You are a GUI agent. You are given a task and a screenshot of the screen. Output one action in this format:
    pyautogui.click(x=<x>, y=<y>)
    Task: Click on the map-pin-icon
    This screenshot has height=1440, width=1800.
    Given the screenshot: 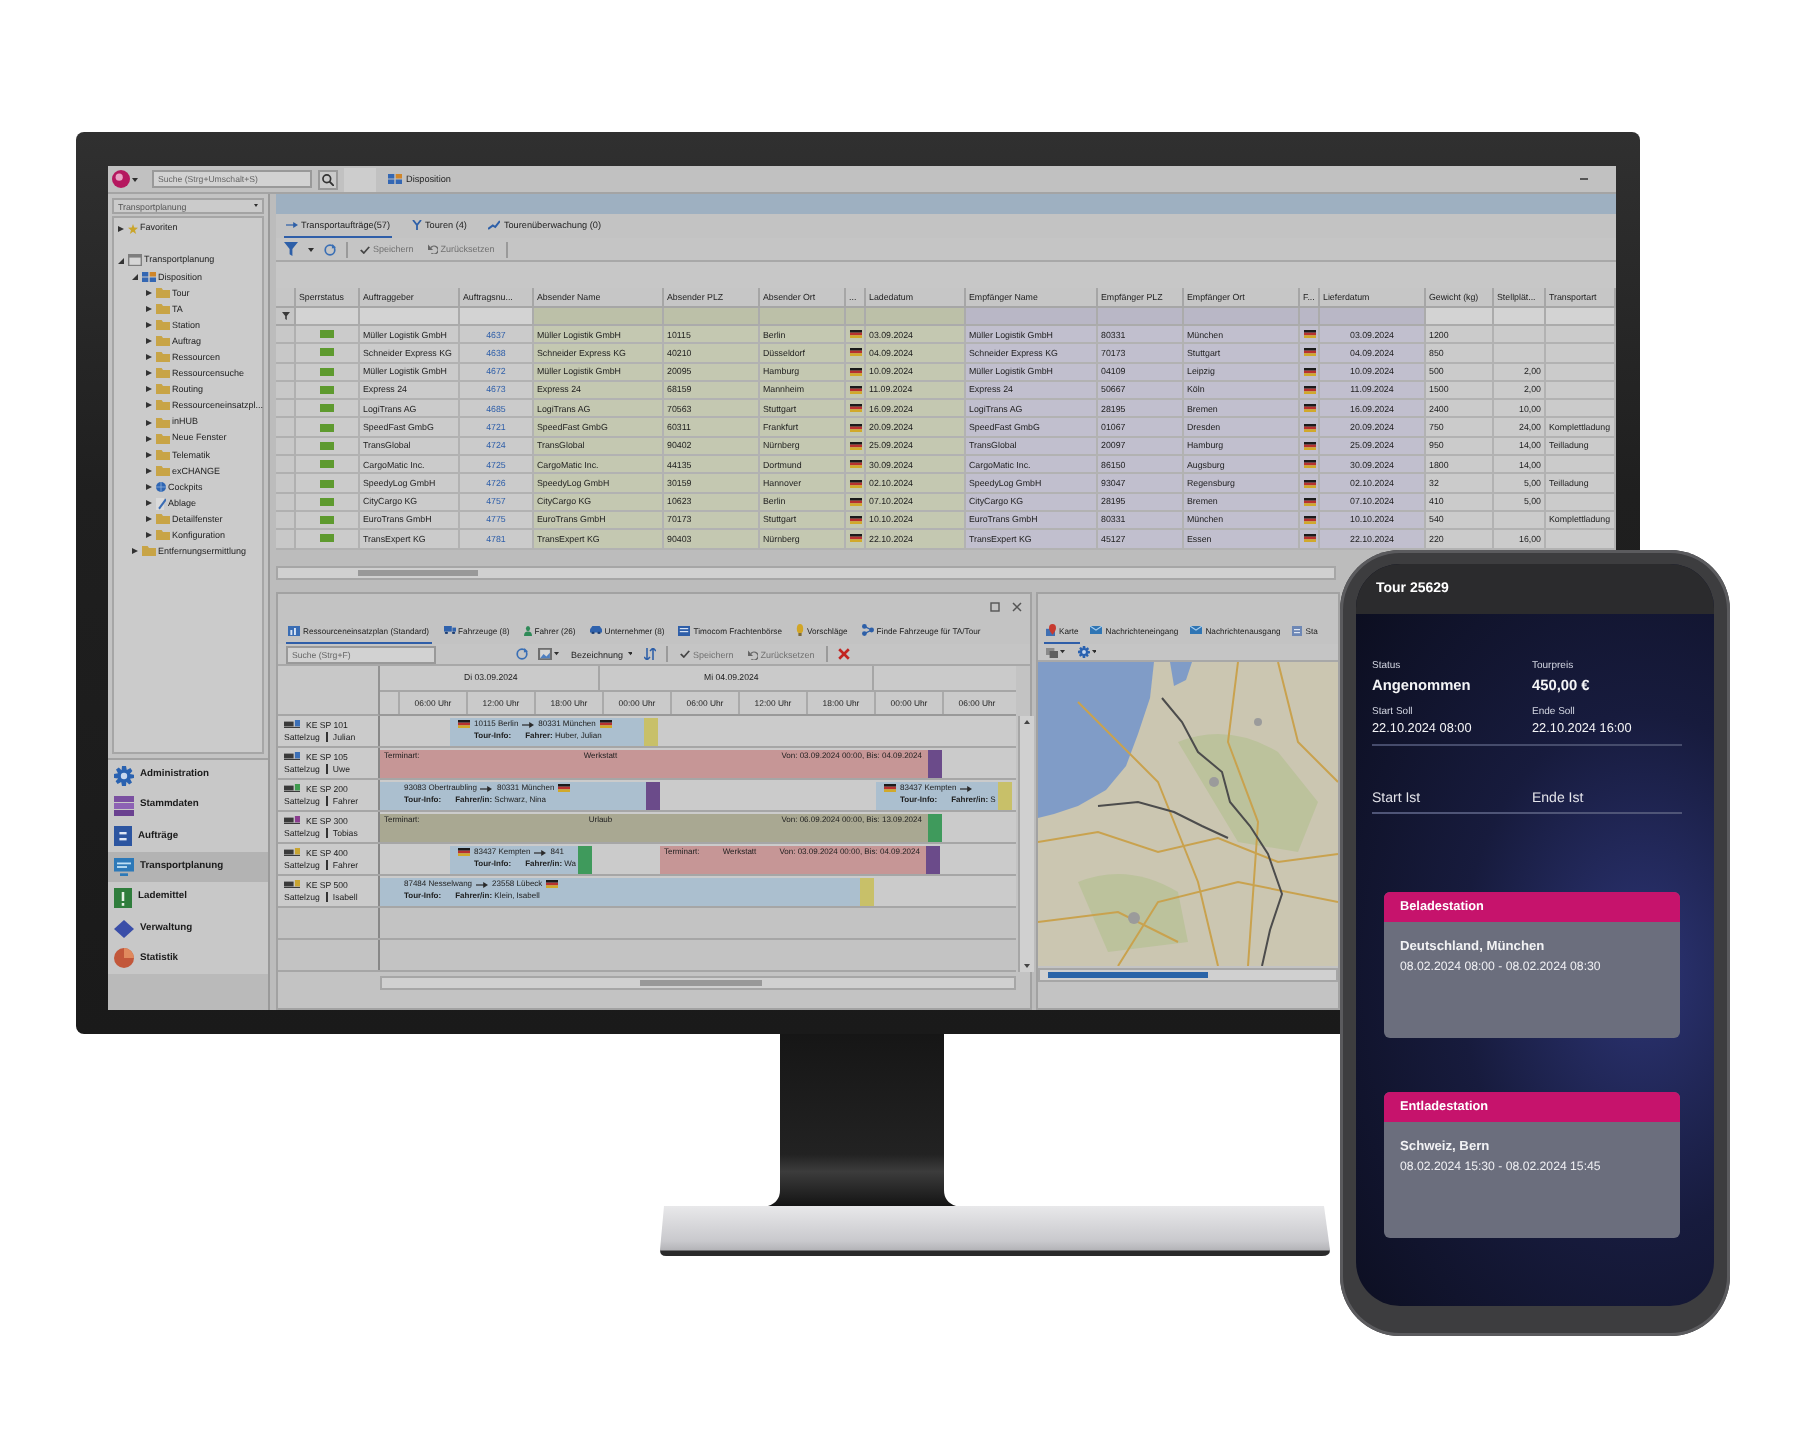 What is the action you would take?
    pyautogui.click(x=1051, y=630)
    